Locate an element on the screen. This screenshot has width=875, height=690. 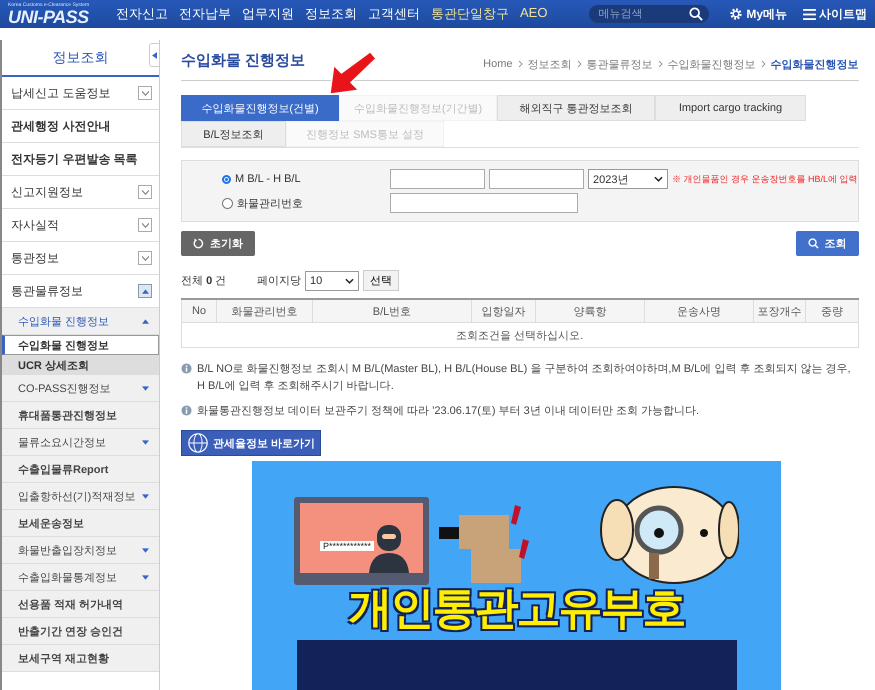
sidebar-subitem: 선용품 적재 허가내역 is located at coordinates (80, 604).